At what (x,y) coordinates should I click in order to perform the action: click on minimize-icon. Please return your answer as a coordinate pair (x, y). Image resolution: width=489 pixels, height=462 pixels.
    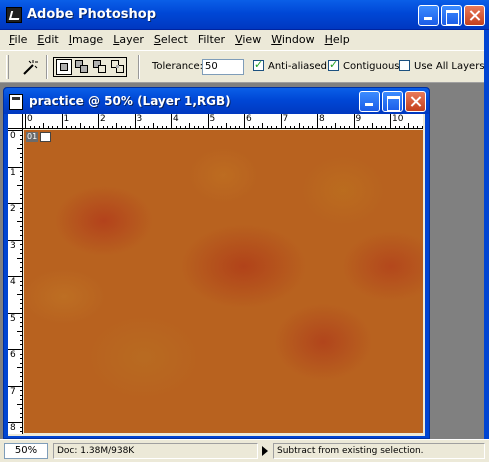
    Looking at the image, I should click on (428, 15).